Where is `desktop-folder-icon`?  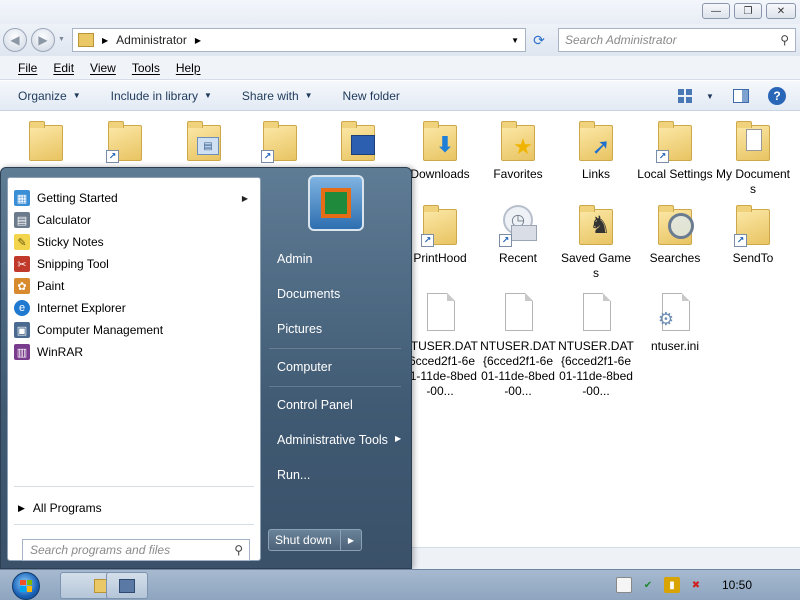
desktop-folder-icon is located at coordinates (358, 141).